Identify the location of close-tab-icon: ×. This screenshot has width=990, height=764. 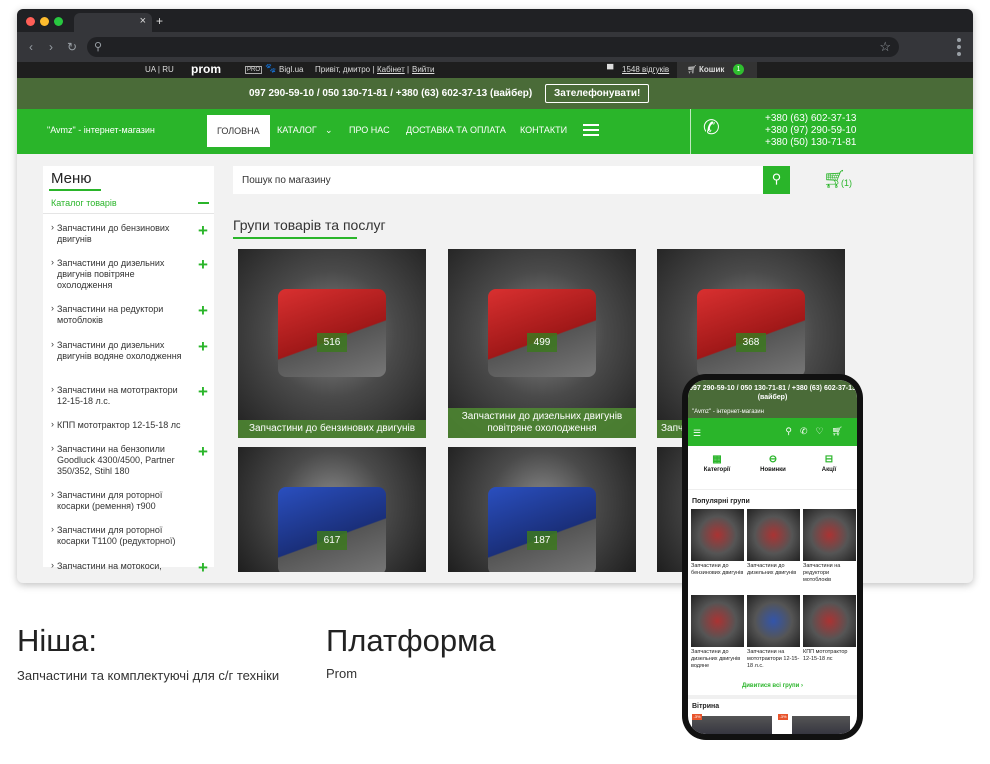
(143, 21).